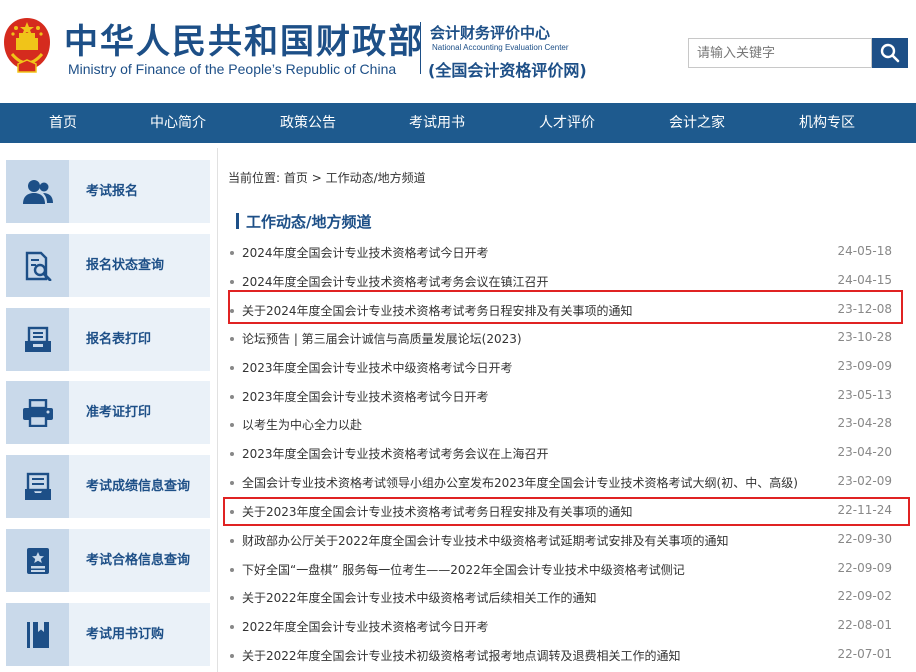 The height and width of the screenshot is (672, 916). I want to click on list-item: 论坛预告 | 第三届会计诚信与高质量发展论坛(2023) 23-10-28, so click(562, 338).